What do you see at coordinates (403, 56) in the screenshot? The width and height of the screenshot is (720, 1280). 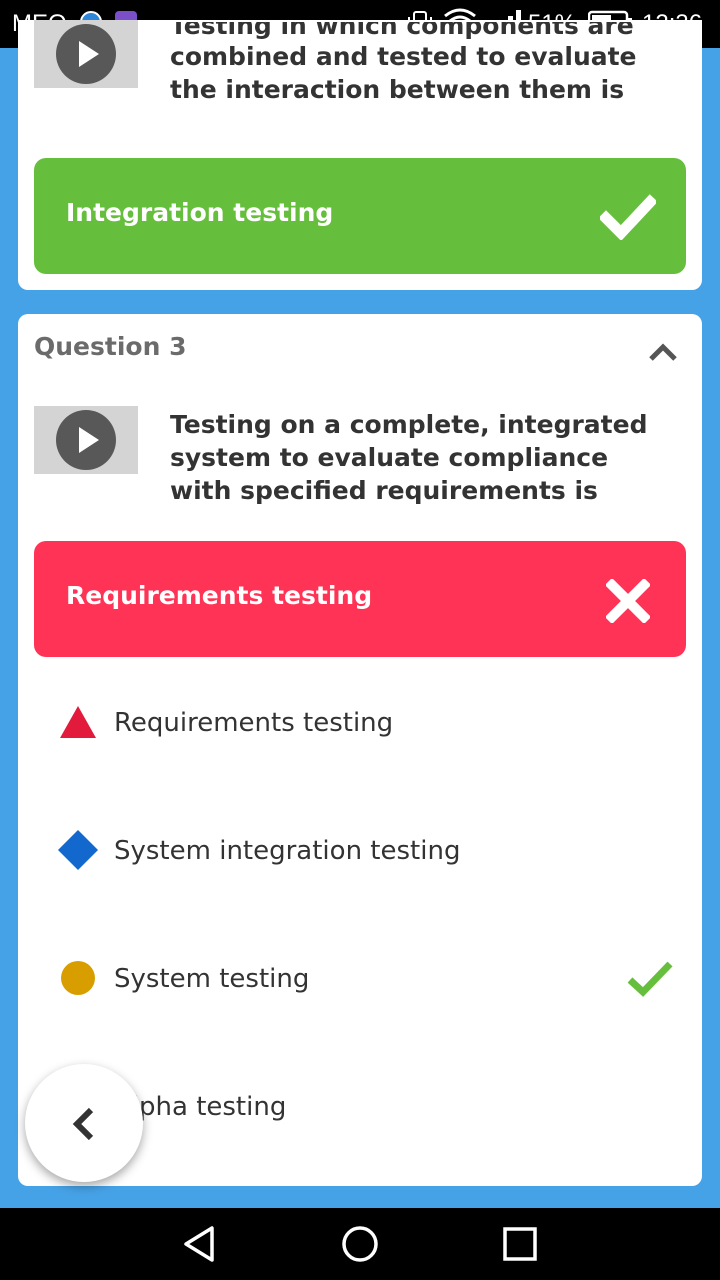 I see `question-text-line: combined and tested to evaluate` at bounding box center [403, 56].